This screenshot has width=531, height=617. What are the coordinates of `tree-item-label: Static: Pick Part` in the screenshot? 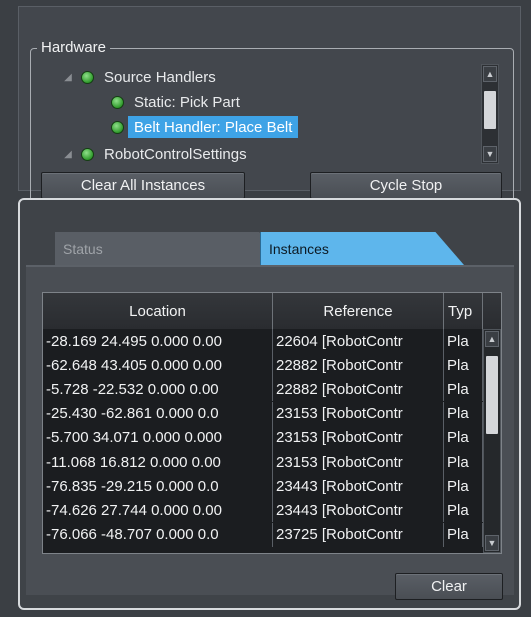 It's located at (187, 102).